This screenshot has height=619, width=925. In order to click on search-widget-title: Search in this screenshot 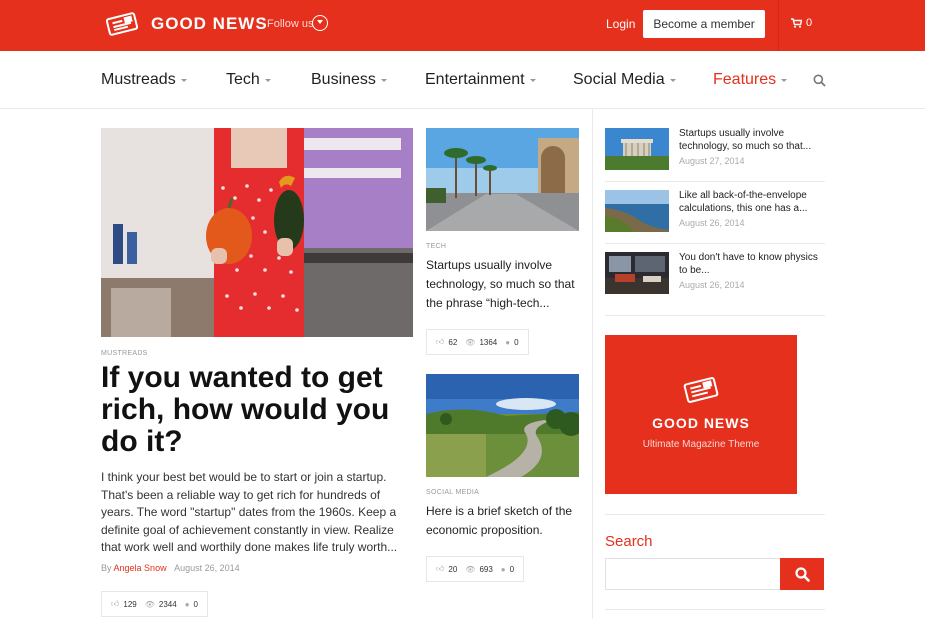, I will do `click(629, 541)`.